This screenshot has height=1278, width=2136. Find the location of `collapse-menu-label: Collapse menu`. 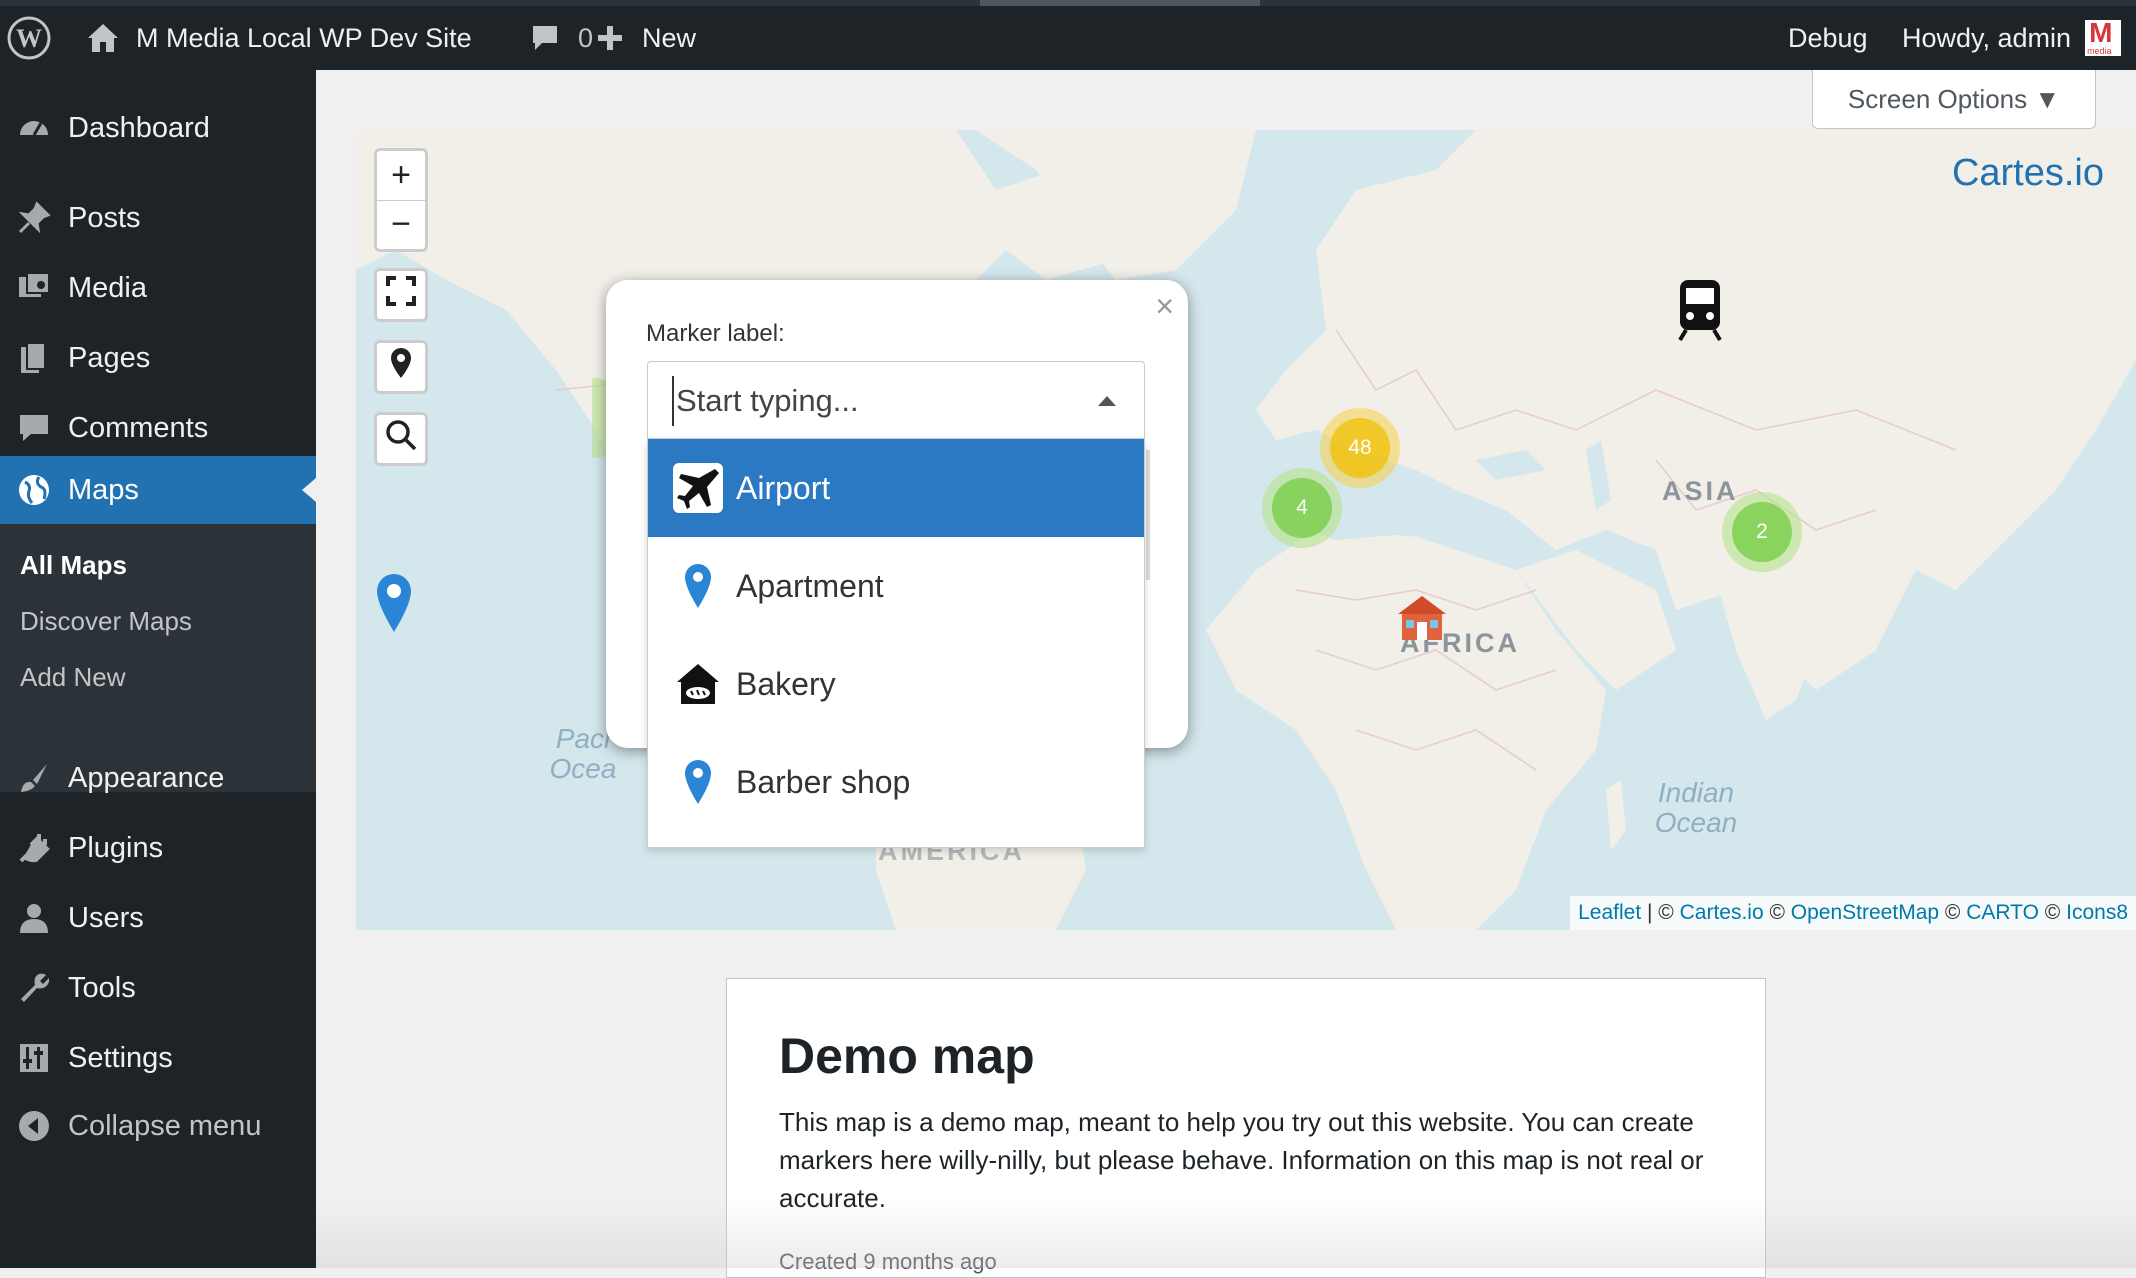

collapse-menu-label: Collapse menu is located at coordinates (165, 1125).